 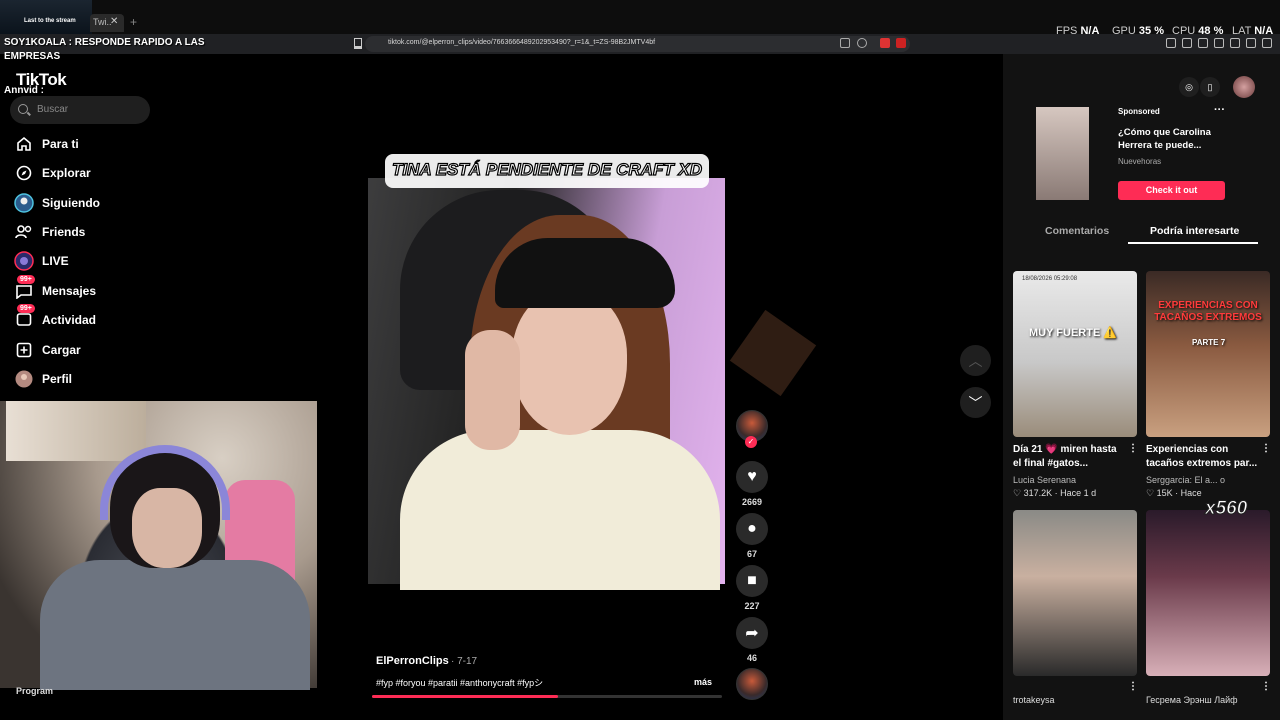 I want to click on bookmark-fill-icon: ■, so click(x=752, y=580).